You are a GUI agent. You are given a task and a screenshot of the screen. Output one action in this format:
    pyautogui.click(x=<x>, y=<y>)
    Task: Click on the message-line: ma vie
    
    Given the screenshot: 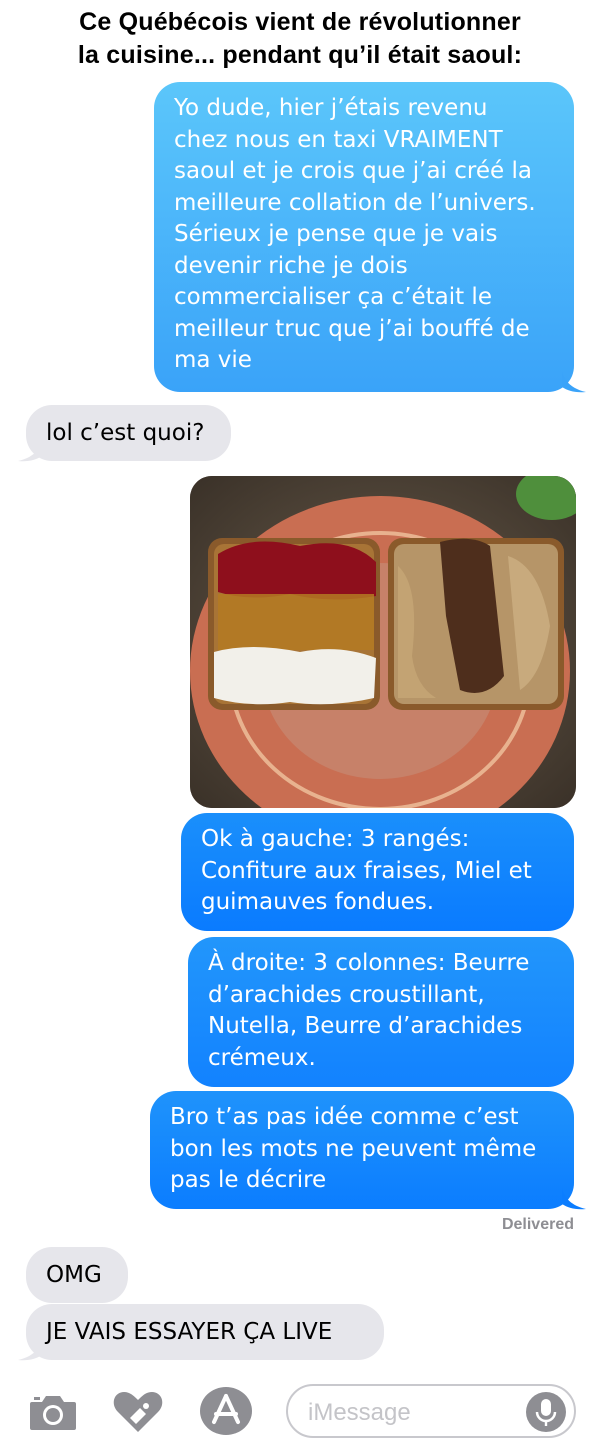 What is the action you would take?
    pyautogui.click(x=213, y=360)
    